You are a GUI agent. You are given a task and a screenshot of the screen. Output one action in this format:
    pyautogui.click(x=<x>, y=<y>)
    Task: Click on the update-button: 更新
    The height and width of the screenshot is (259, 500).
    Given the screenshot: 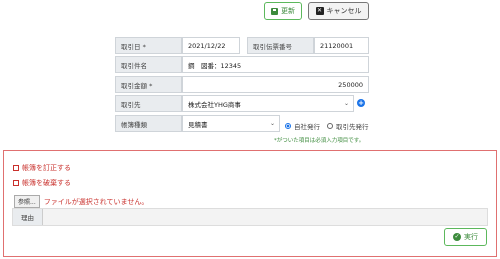 What is the action you would take?
    pyautogui.click(x=283, y=11)
    